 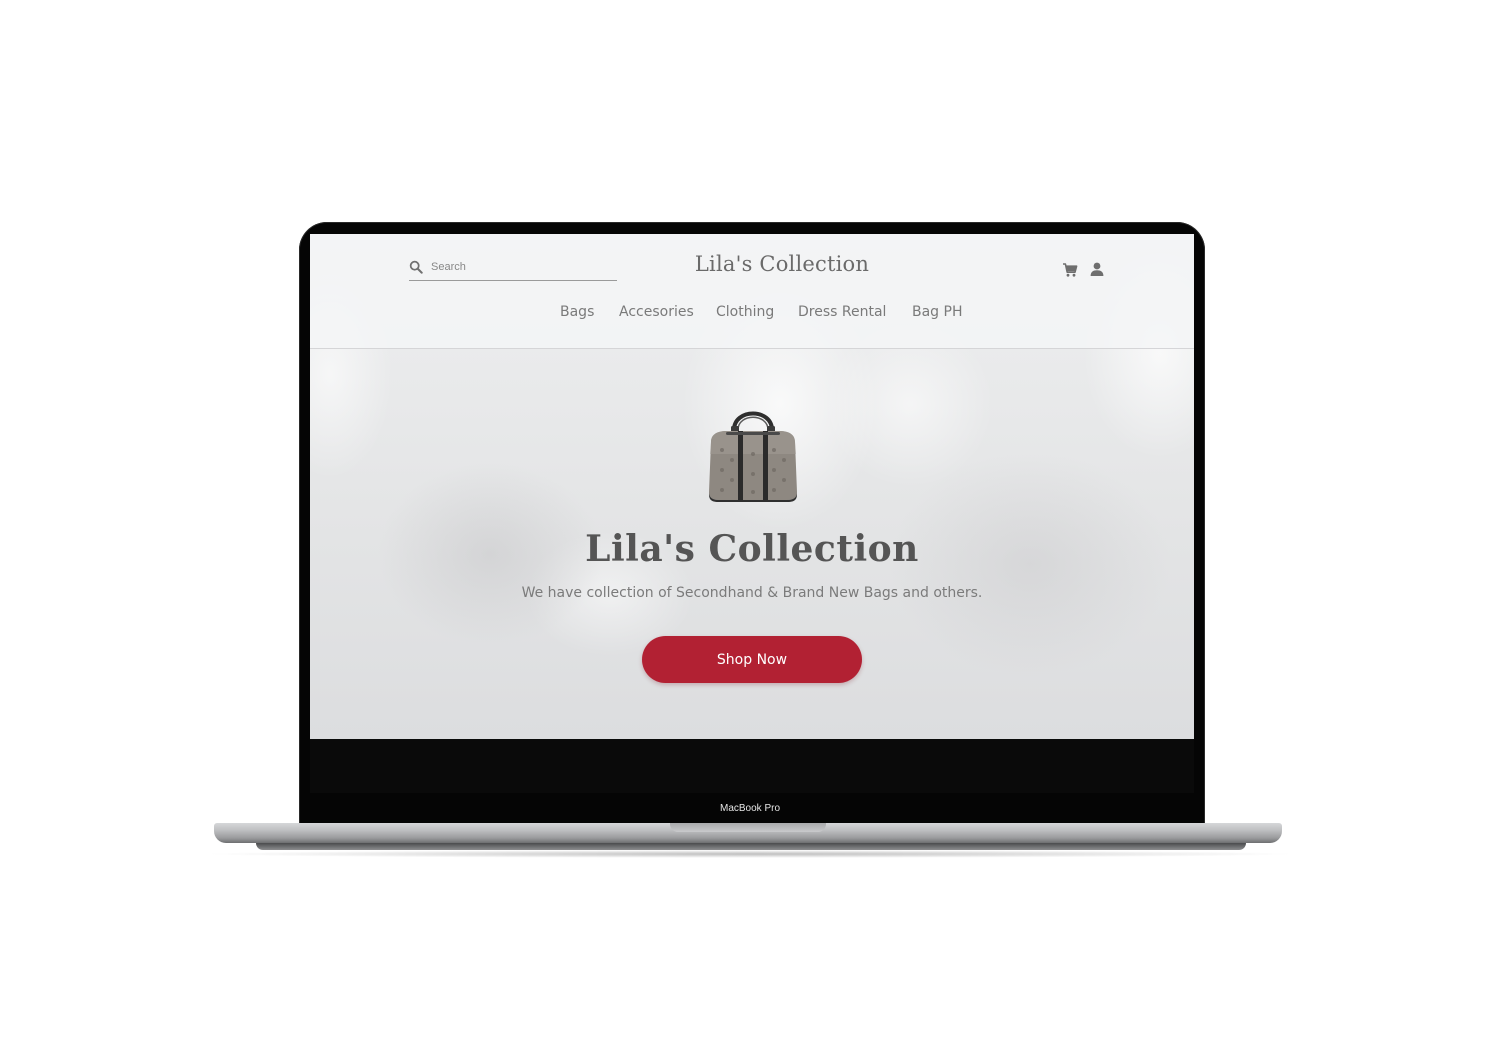 I want to click on nav-item-bags: Bags, so click(x=577, y=312).